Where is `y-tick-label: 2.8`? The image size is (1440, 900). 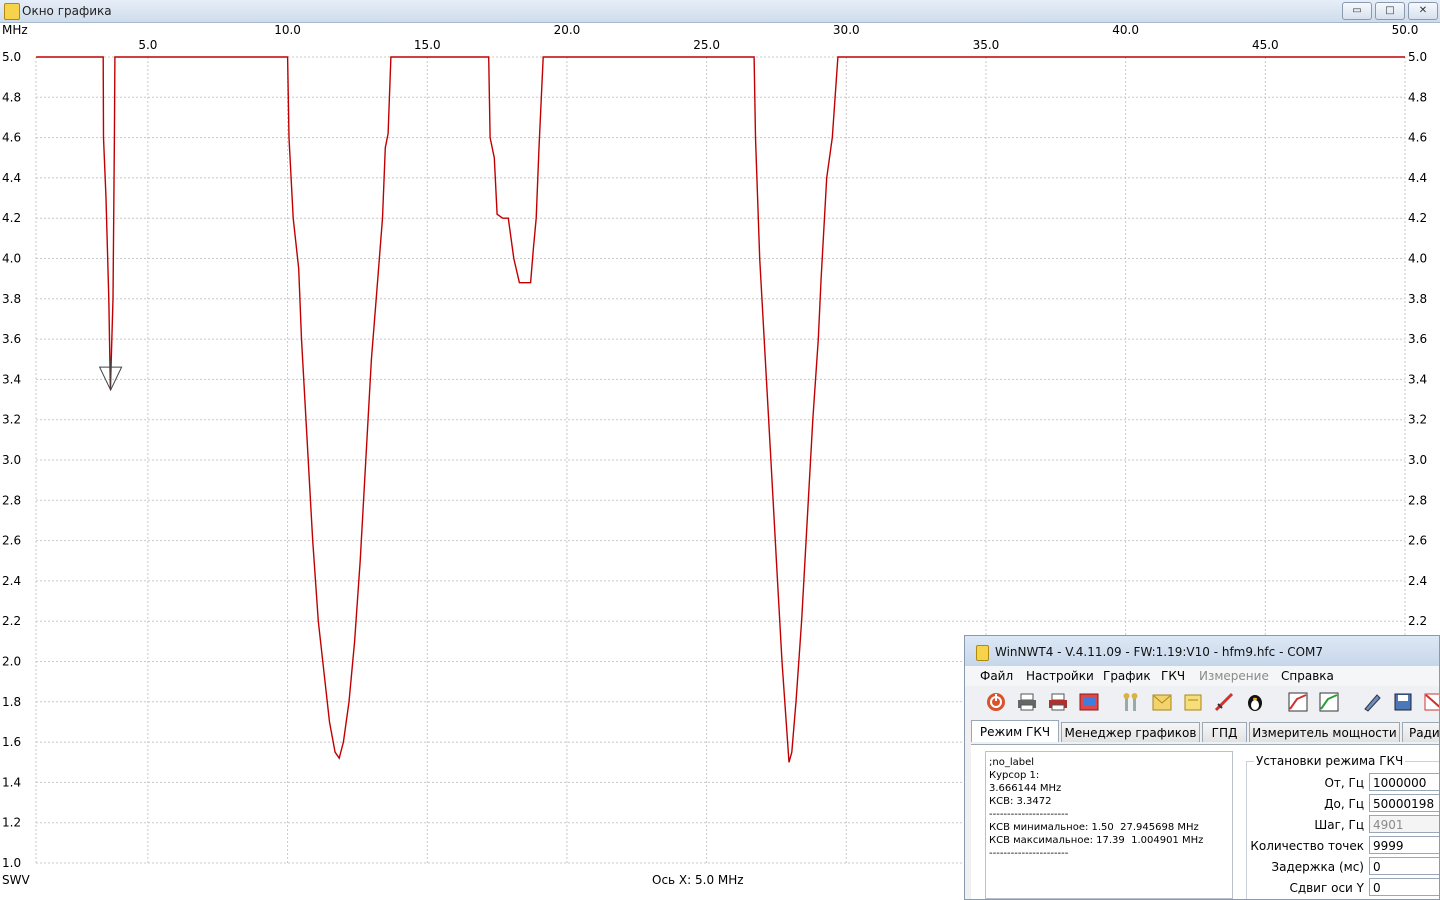
y-tick-label: 2.8 is located at coordinates (11, 500).